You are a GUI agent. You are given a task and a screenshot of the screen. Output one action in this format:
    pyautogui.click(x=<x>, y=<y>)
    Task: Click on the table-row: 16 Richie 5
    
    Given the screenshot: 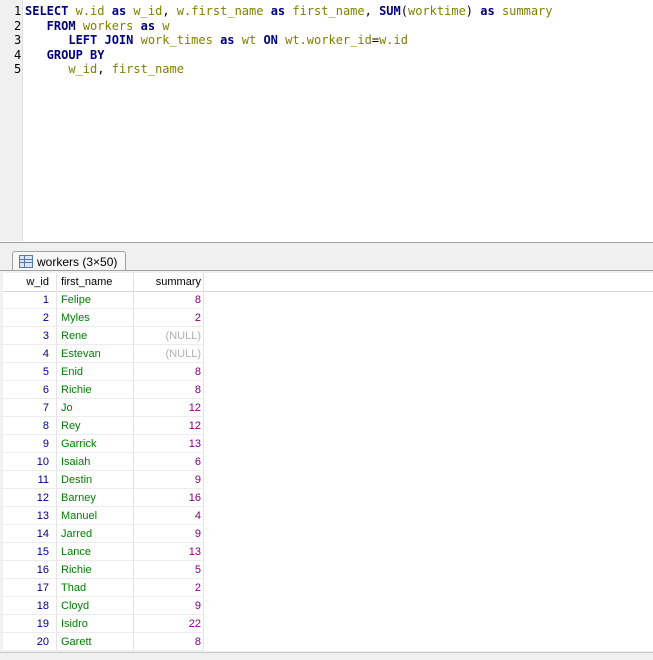 What is the action you would take?
    pyautogui.click(x=328, y=570)
    